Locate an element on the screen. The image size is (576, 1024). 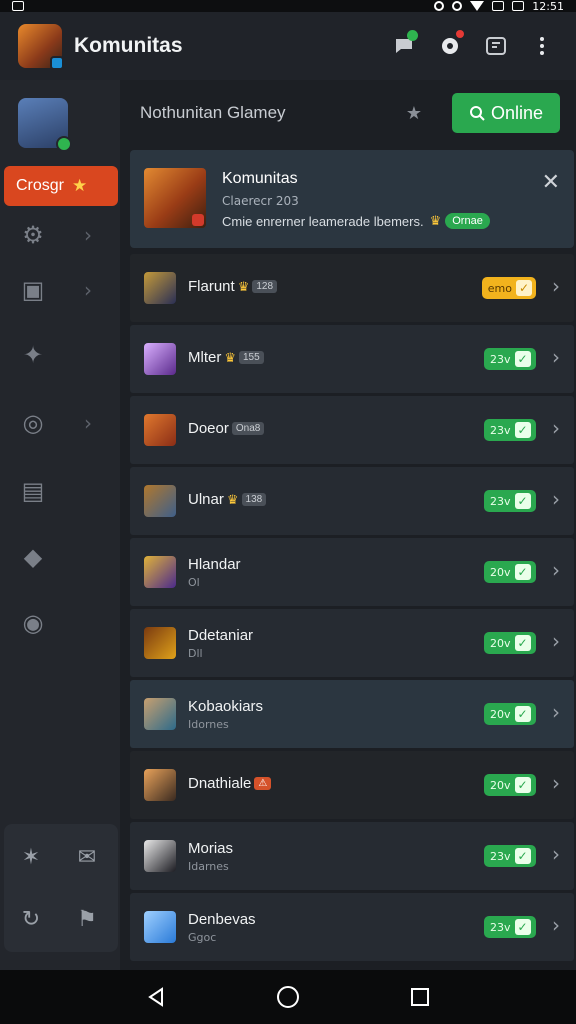
item-title: Flarunt ♛ 128 is located at coordinates (233, 286).